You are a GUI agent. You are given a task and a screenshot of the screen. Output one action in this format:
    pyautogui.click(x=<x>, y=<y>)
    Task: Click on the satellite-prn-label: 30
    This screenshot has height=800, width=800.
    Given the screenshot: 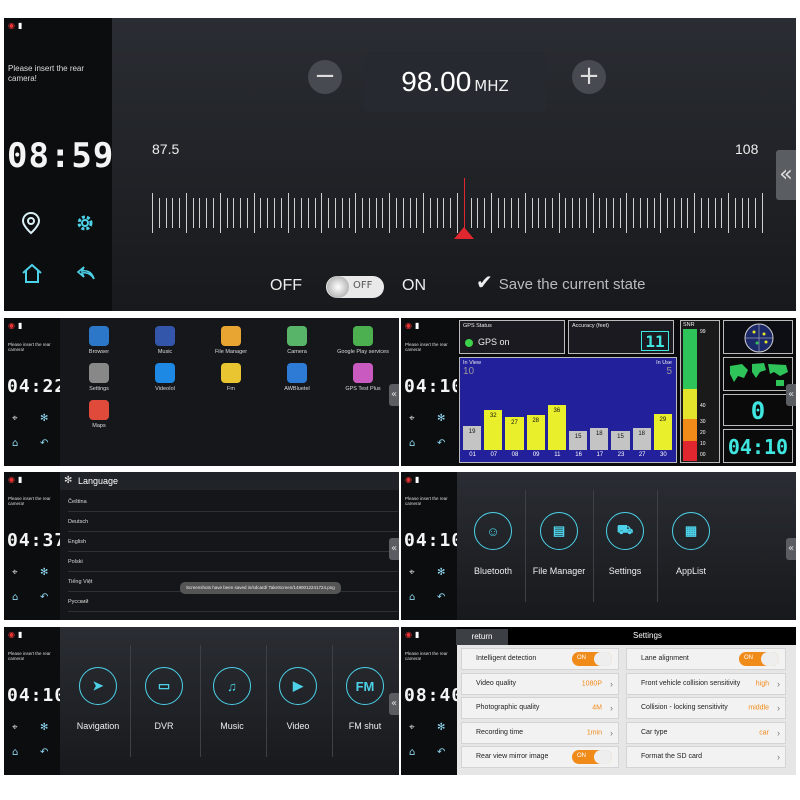 What is the action you would take?
    pyautogui.click(x=663, y=455)
    